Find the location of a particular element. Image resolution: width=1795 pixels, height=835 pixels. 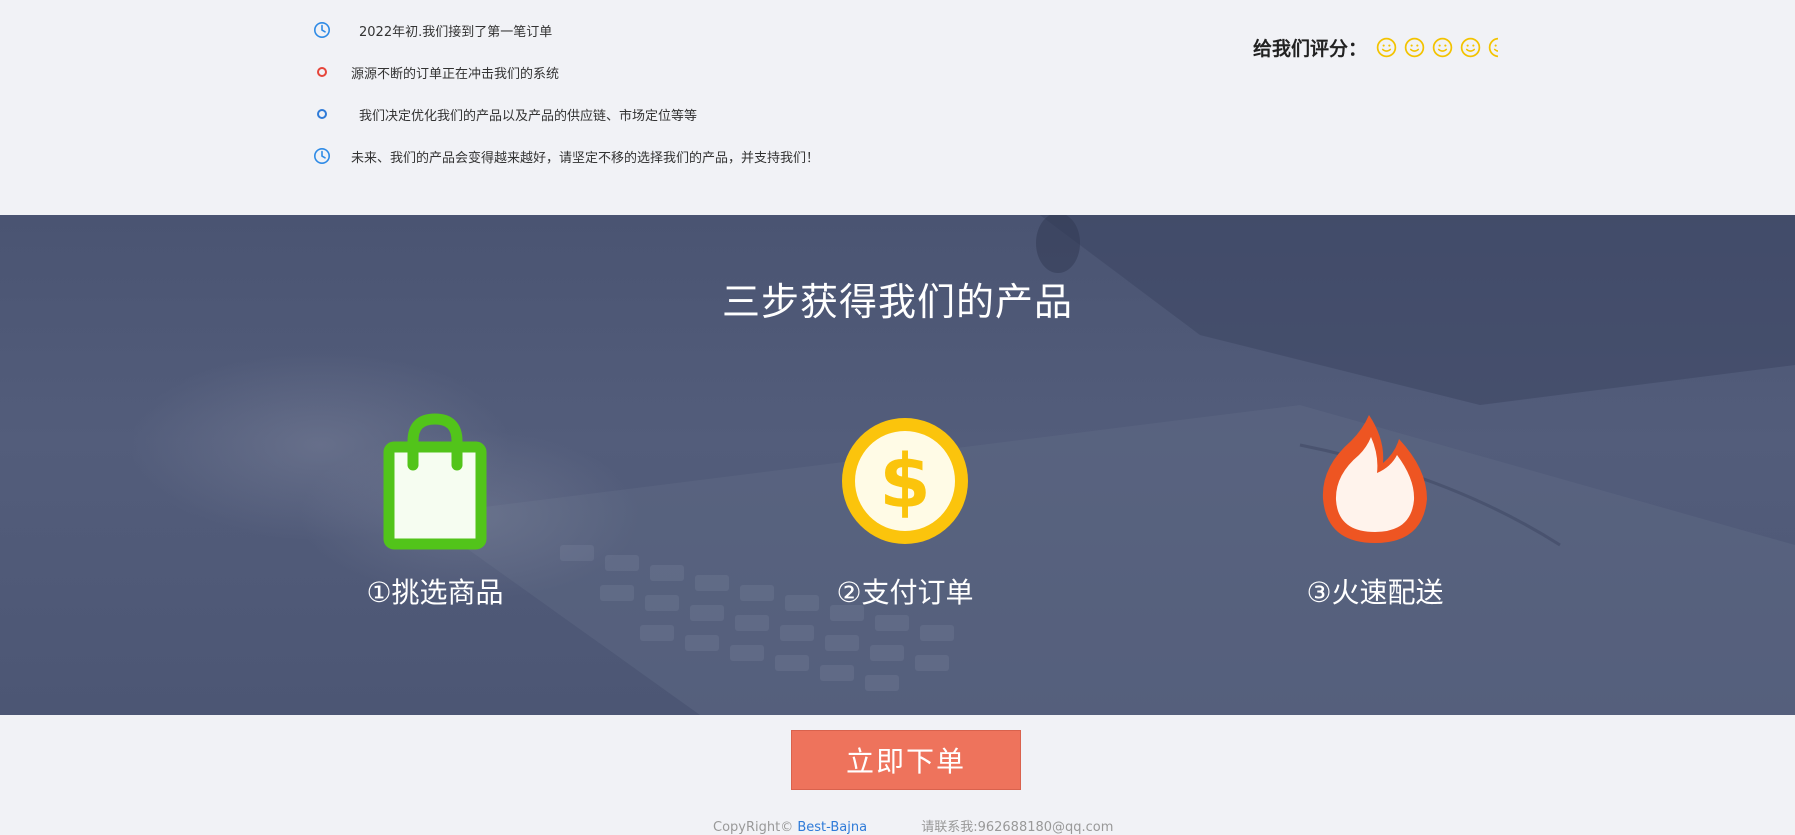

step-2-label: ②支付订单 is located at coordinates (905, 592).